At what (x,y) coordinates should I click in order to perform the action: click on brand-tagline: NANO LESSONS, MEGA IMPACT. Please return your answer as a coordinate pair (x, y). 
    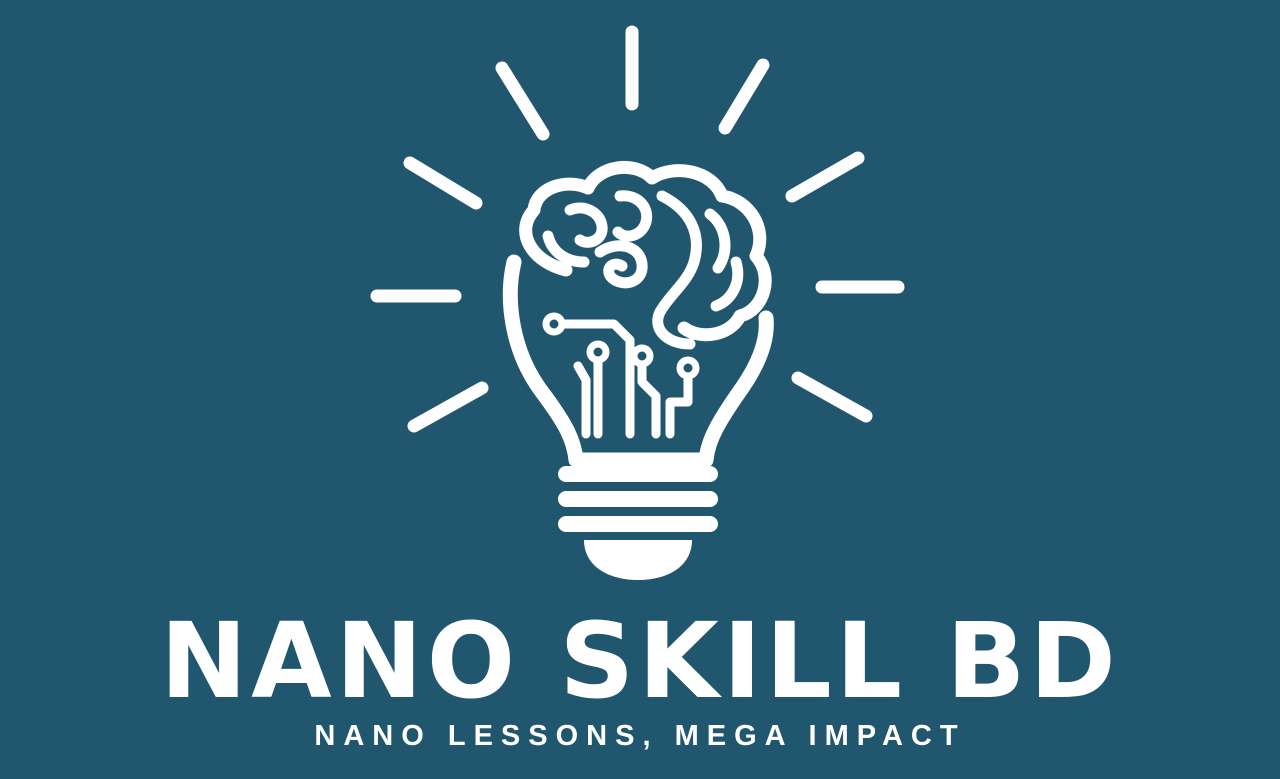
    Looking at the image, I should click on (640, 736).